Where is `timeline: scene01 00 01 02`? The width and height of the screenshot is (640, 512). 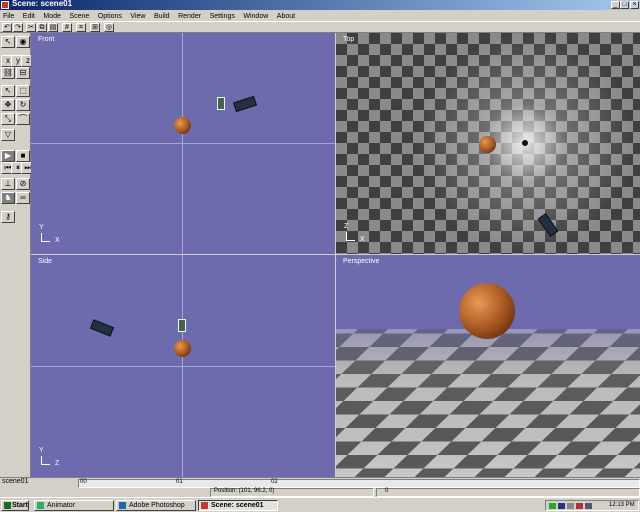 timeline: scene01 00 01 02 is located at coordinates (320, 482).